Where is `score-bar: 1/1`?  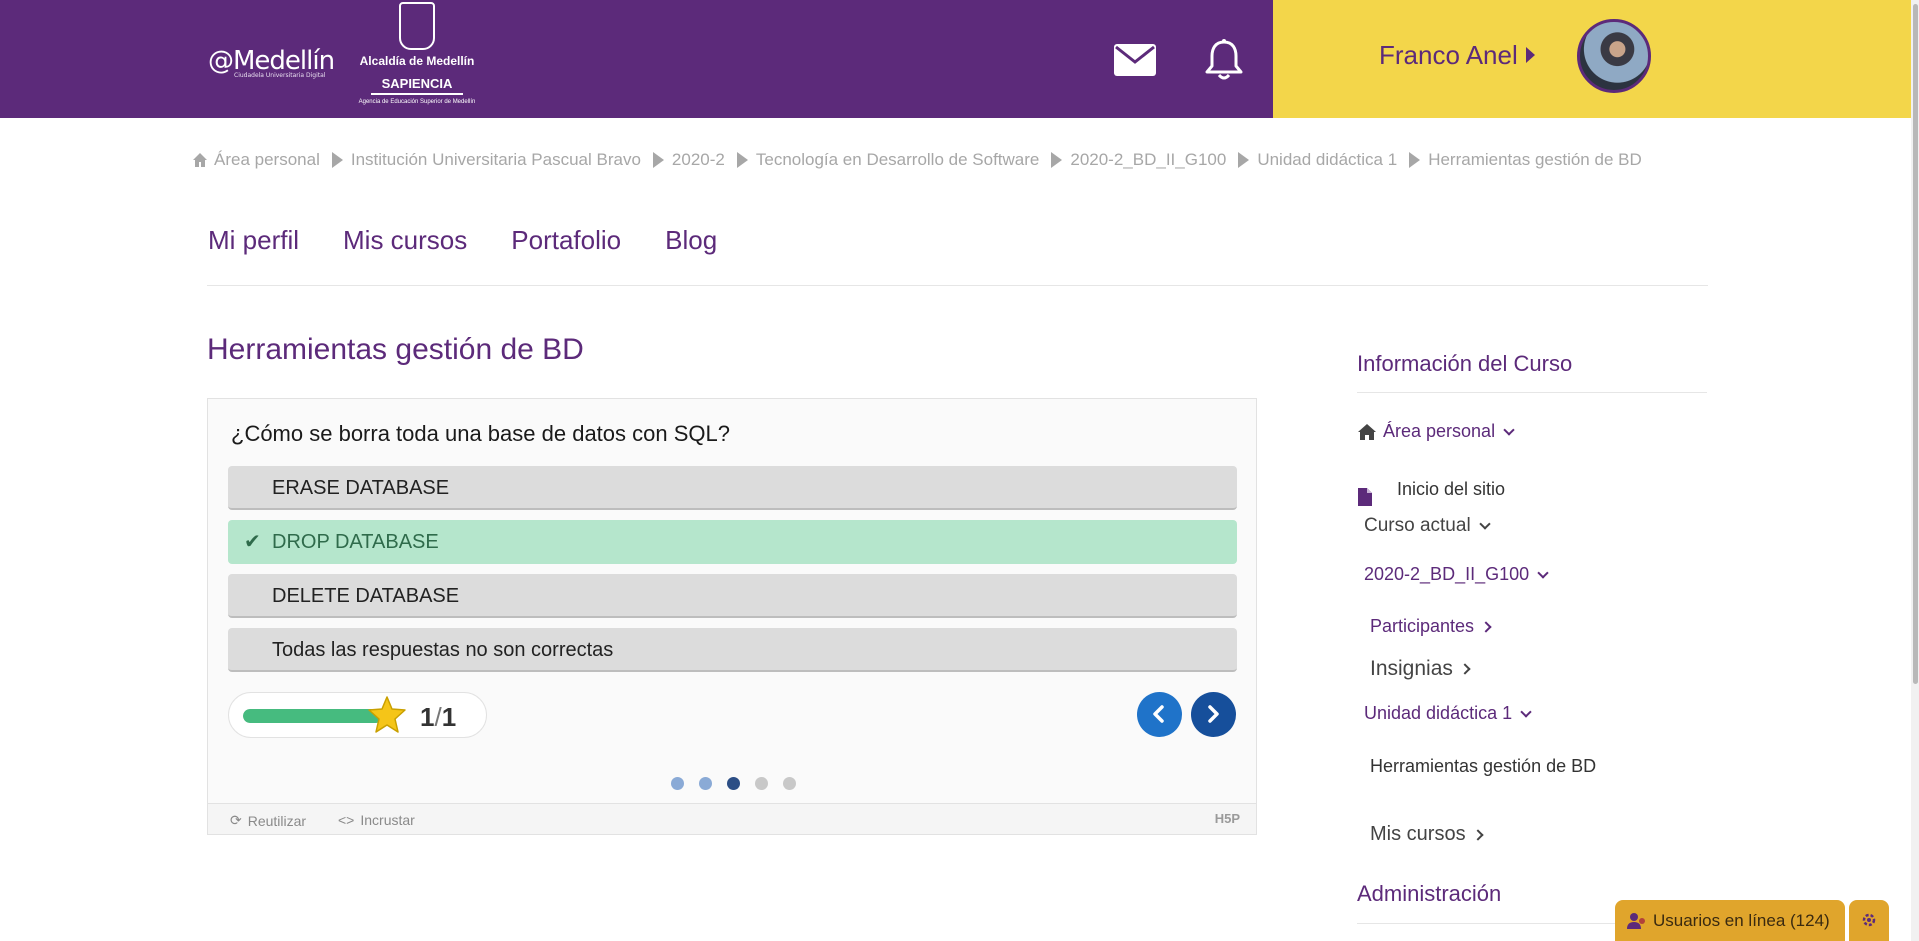 score-bar: 1/1 is located at coordinates (357, 715).